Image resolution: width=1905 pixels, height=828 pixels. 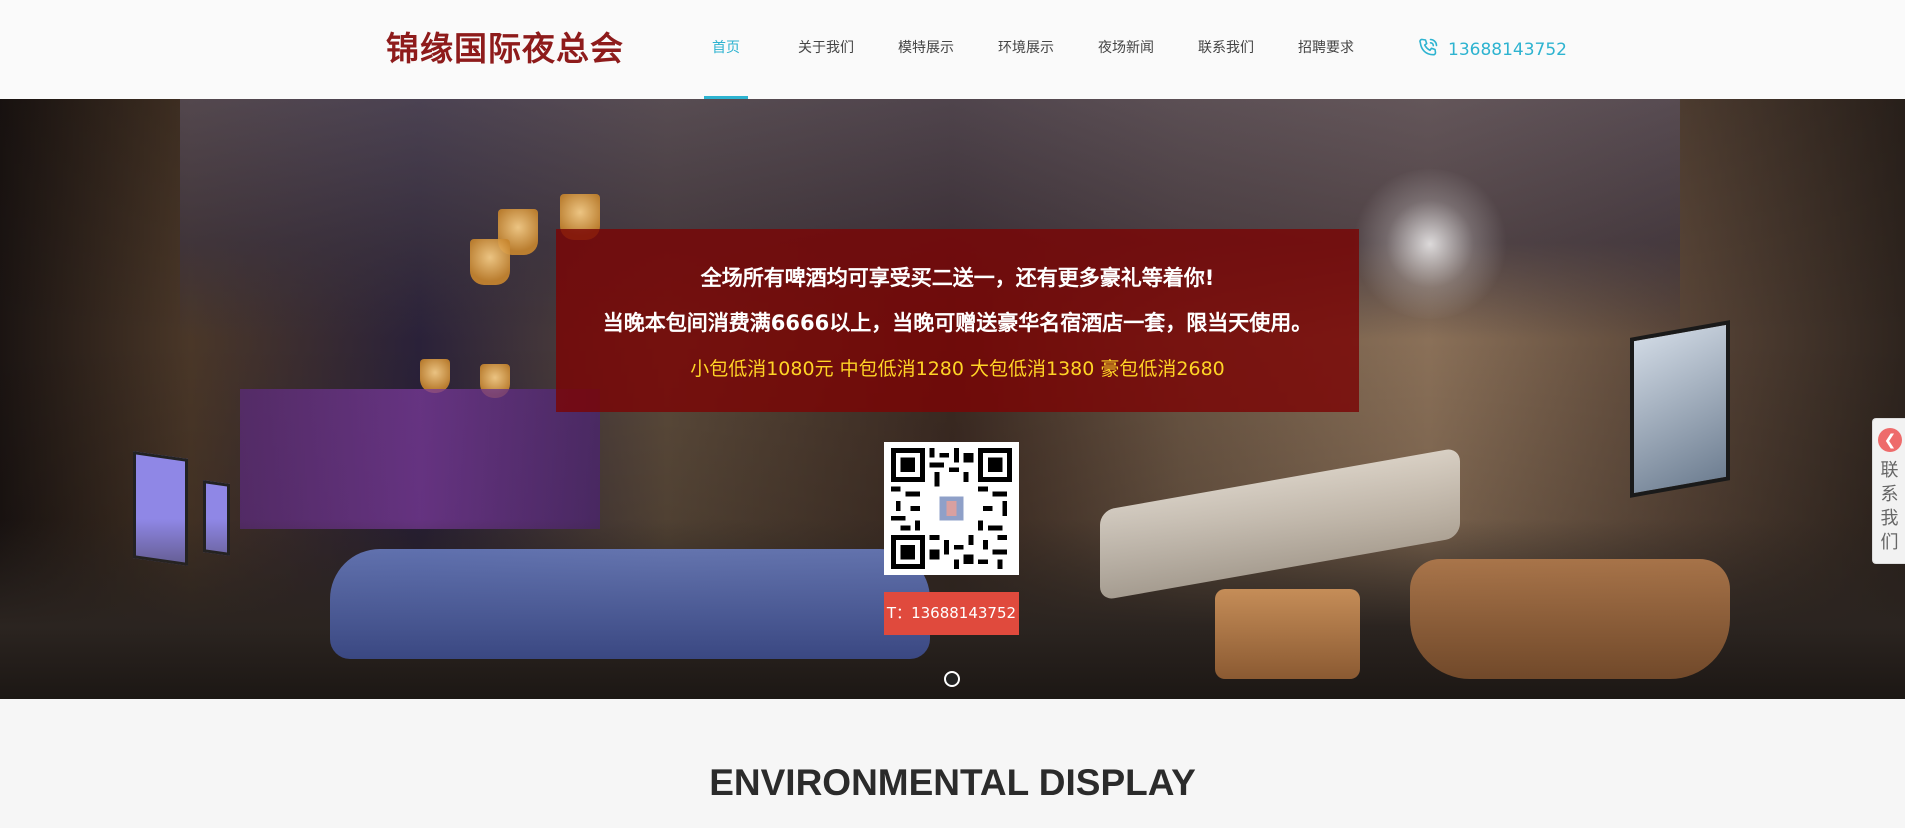 I want to click on nav-item-models: 模特展示, so click(x=926, y=49).